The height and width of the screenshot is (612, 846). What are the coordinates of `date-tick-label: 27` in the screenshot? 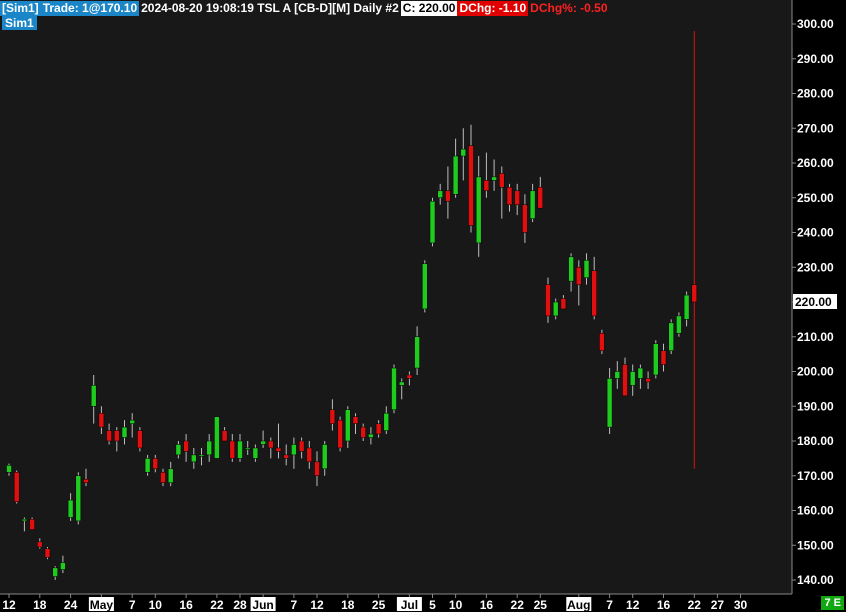 It's located at (718, 605).